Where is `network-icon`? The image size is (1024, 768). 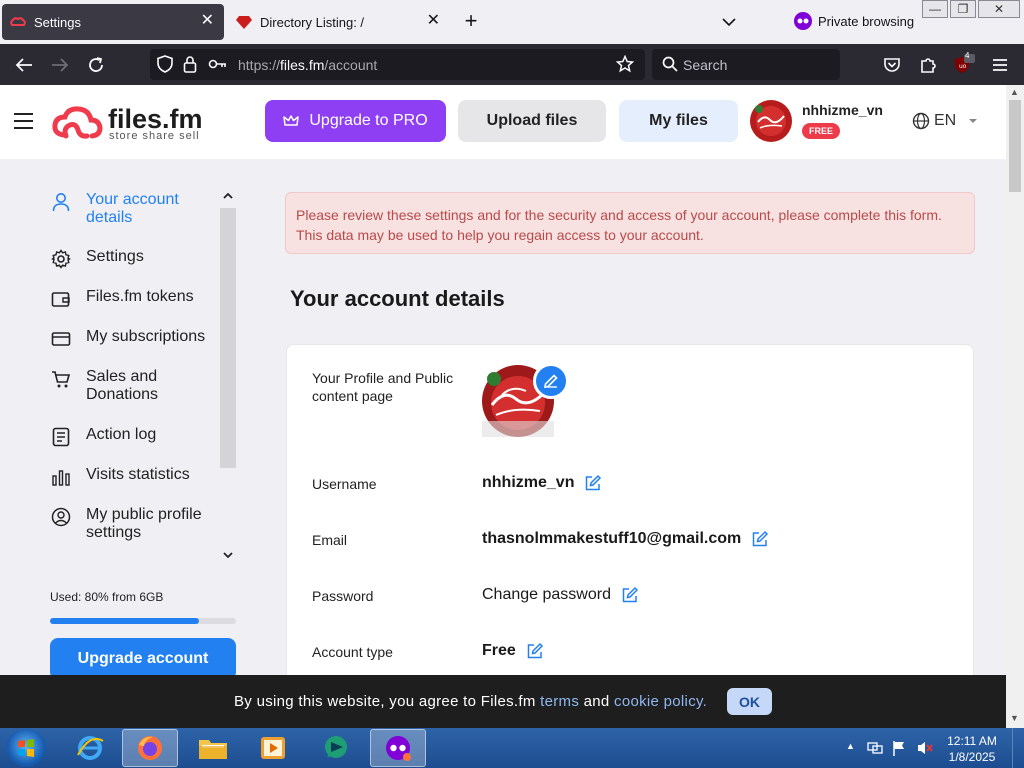 network-icon is located at coordinates (875, 750).